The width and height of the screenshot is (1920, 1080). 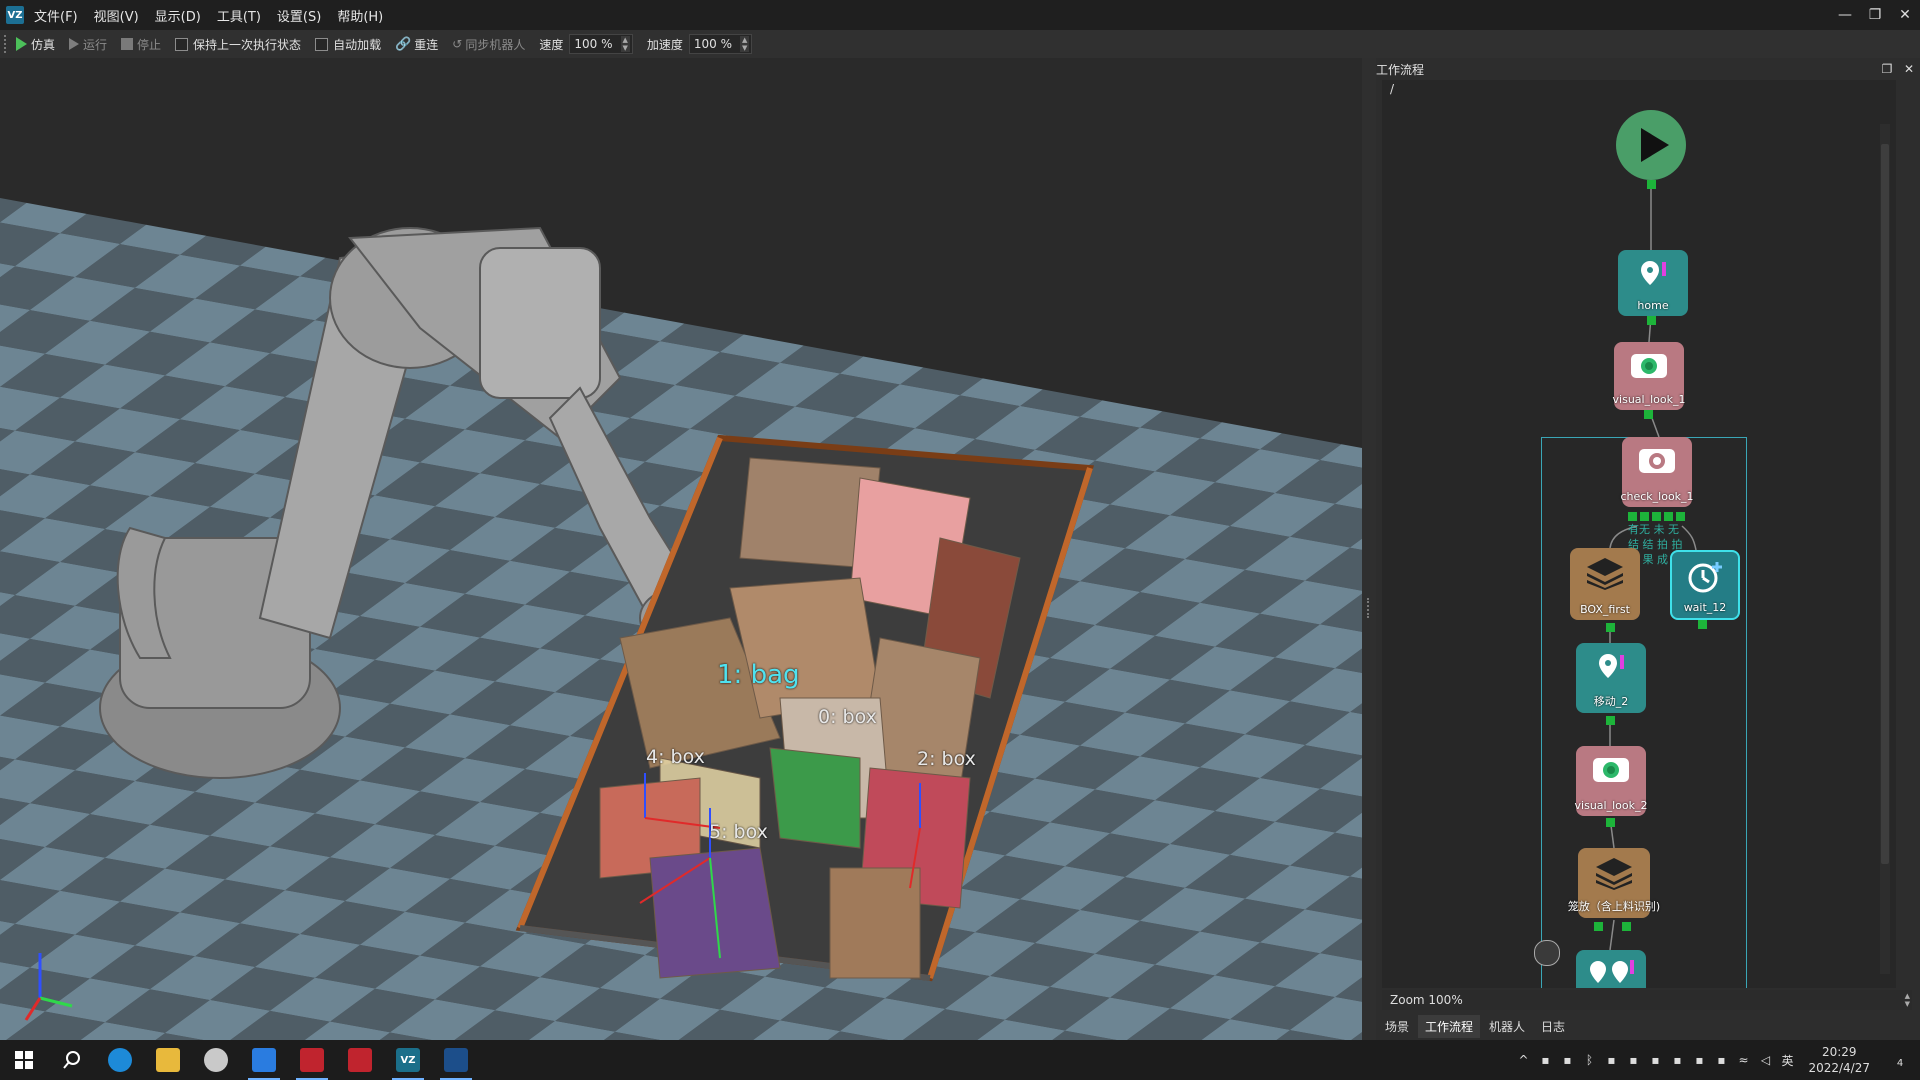 I want to click on close-button: ✕, so click(x=1905, y=15).